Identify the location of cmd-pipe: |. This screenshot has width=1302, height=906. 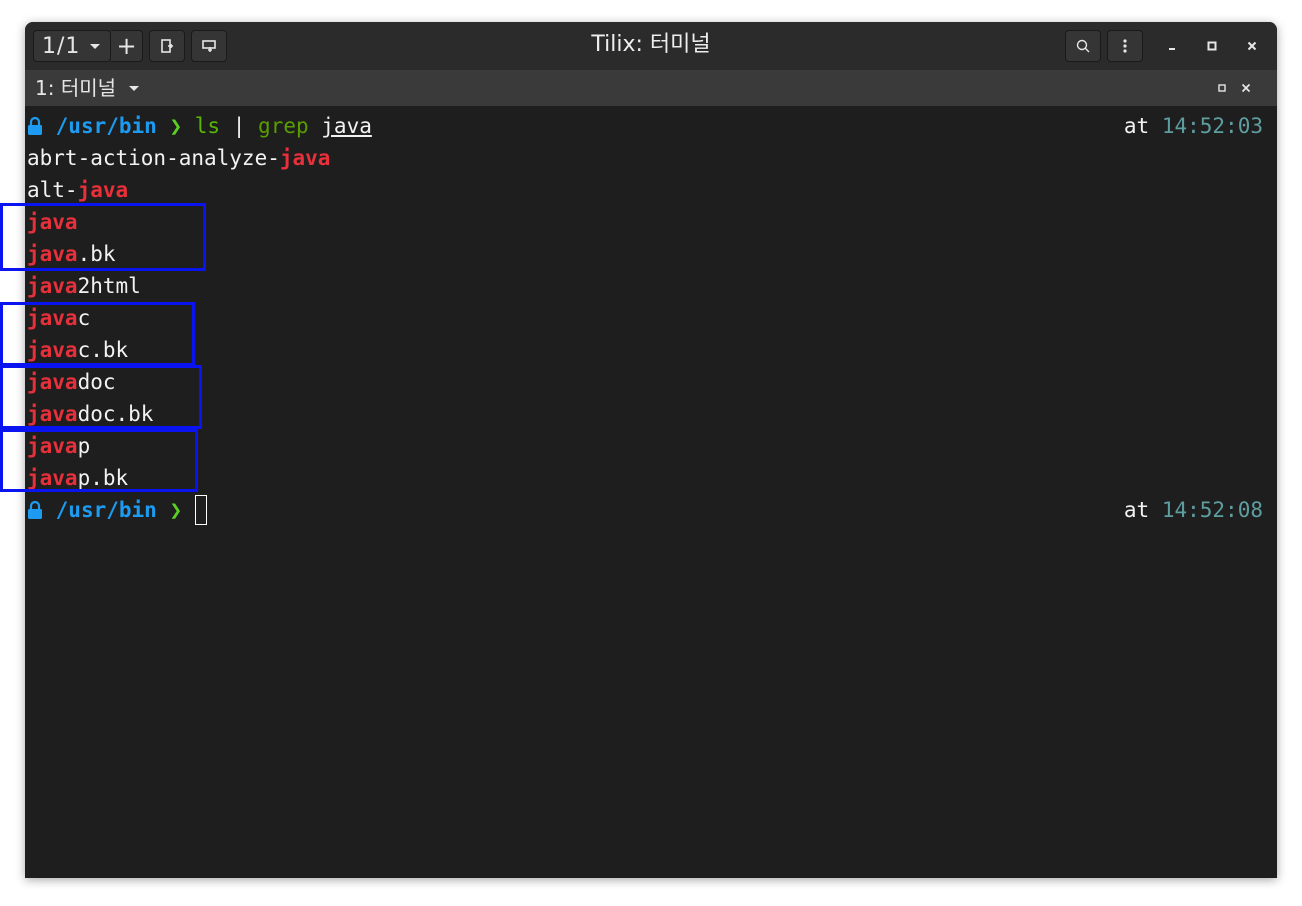
(239, 126).